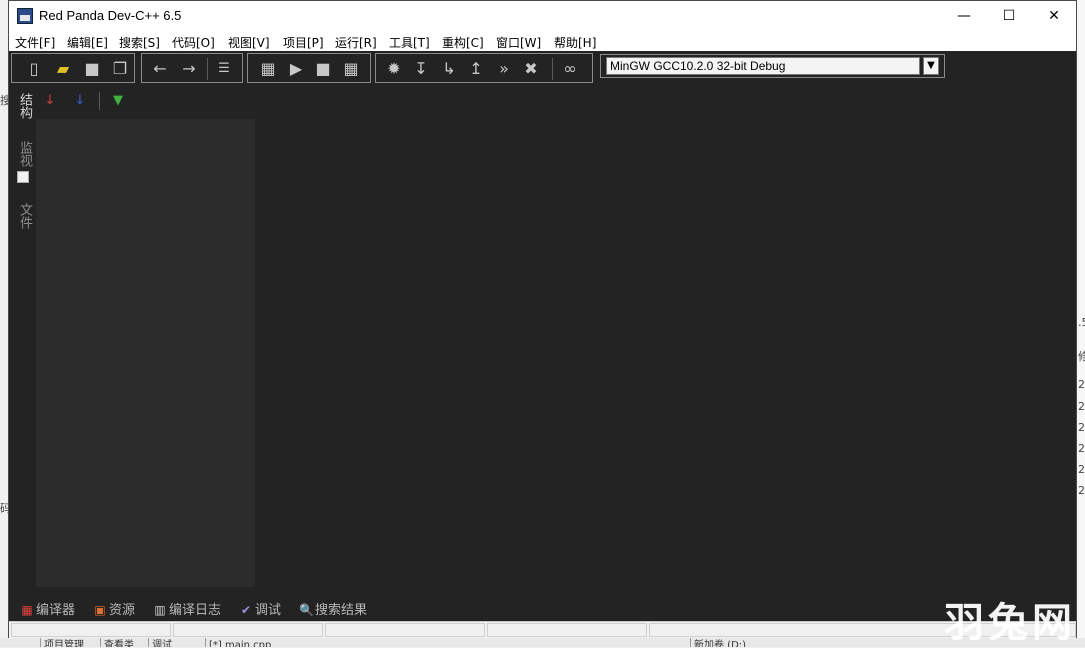  Describe the element at coordinates (160, 610) in the screenshot. I see `bar-chart-icon: ▥` at that location.